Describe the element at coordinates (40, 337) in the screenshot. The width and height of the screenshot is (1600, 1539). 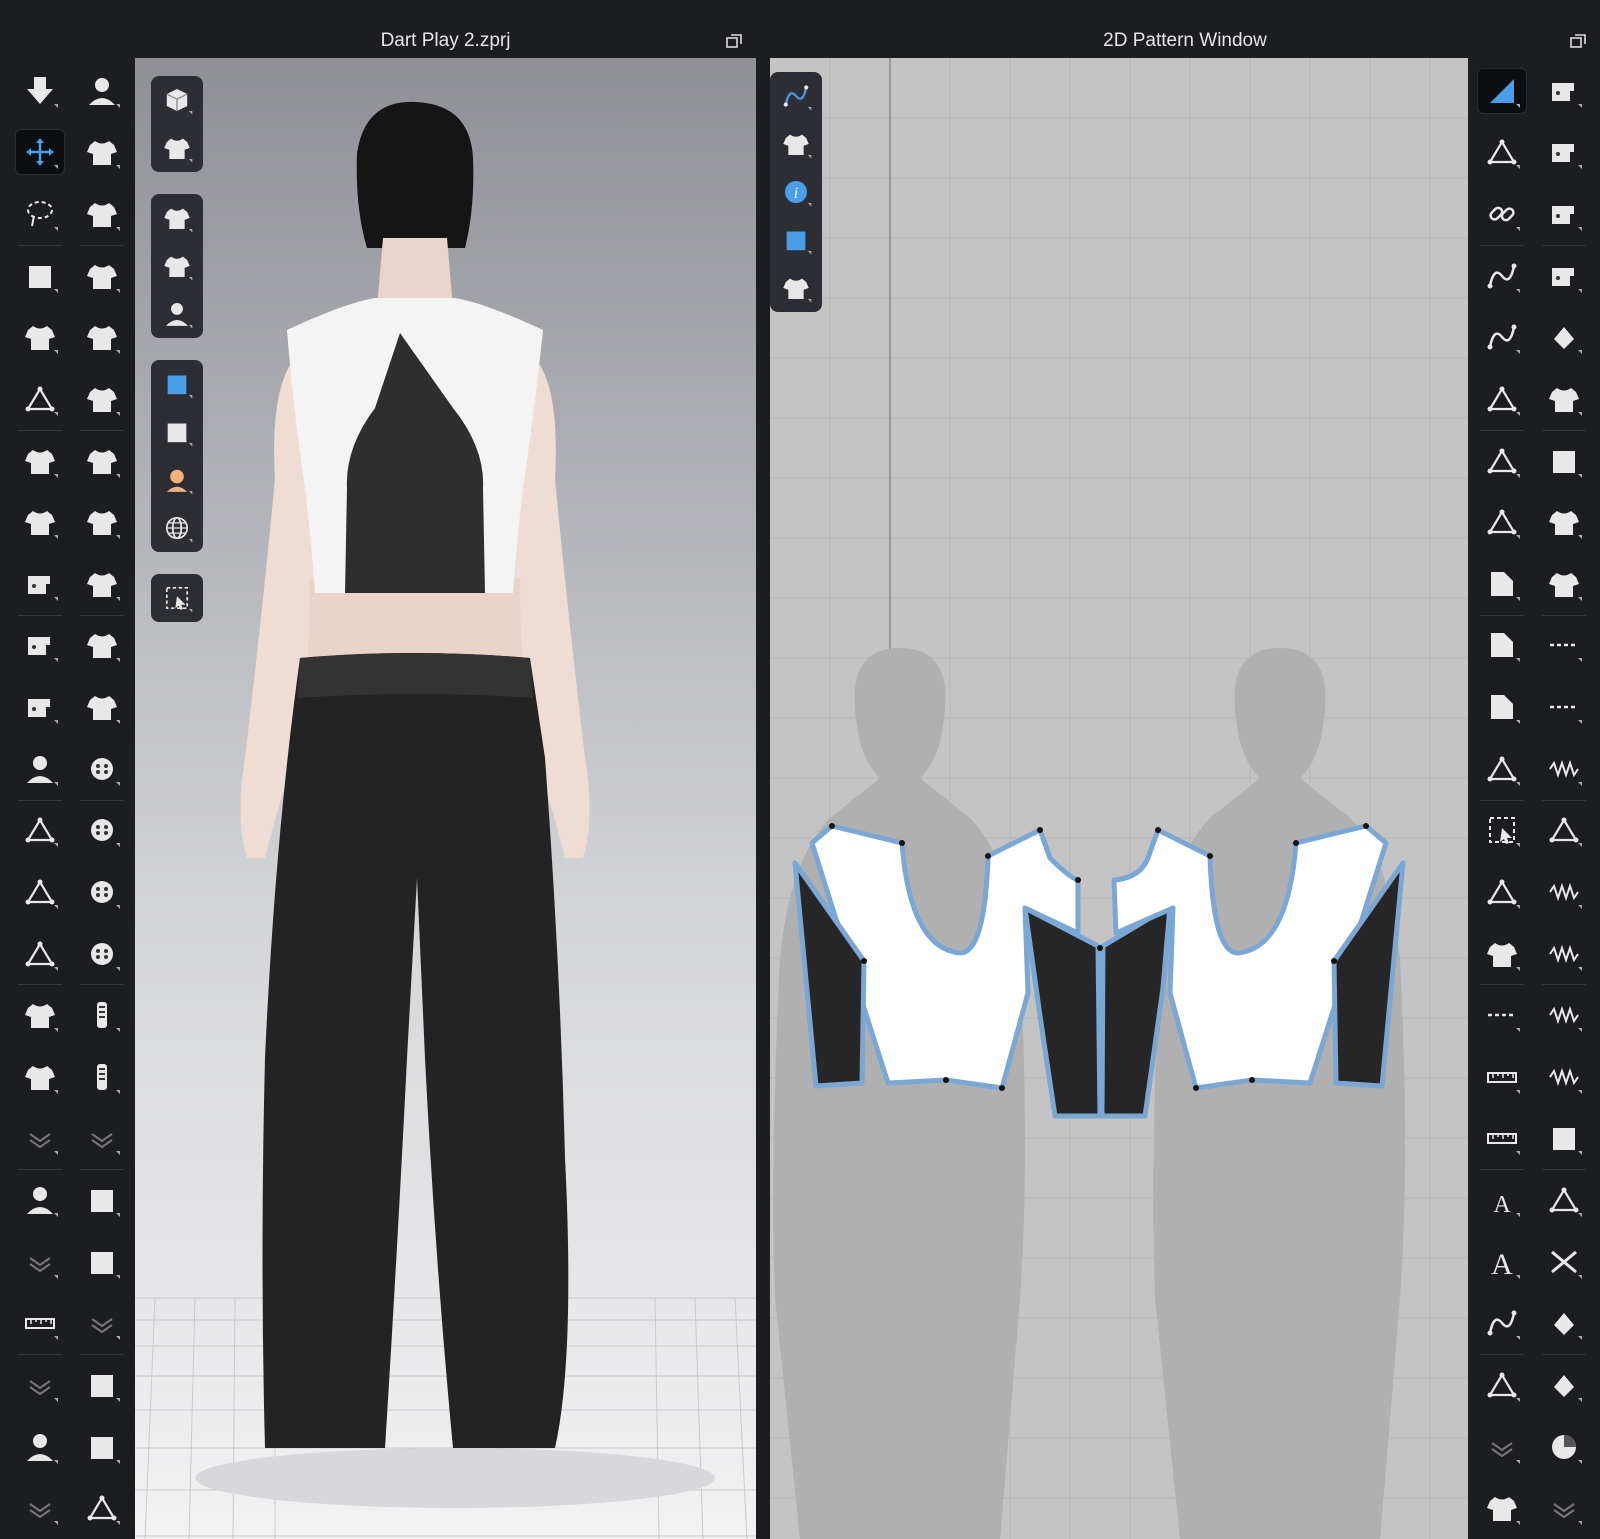
I see `fold-garment-icon` at that location.